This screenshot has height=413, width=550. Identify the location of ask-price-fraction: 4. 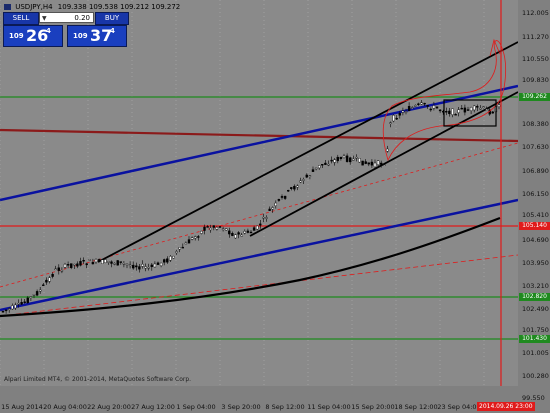
(112, 31).